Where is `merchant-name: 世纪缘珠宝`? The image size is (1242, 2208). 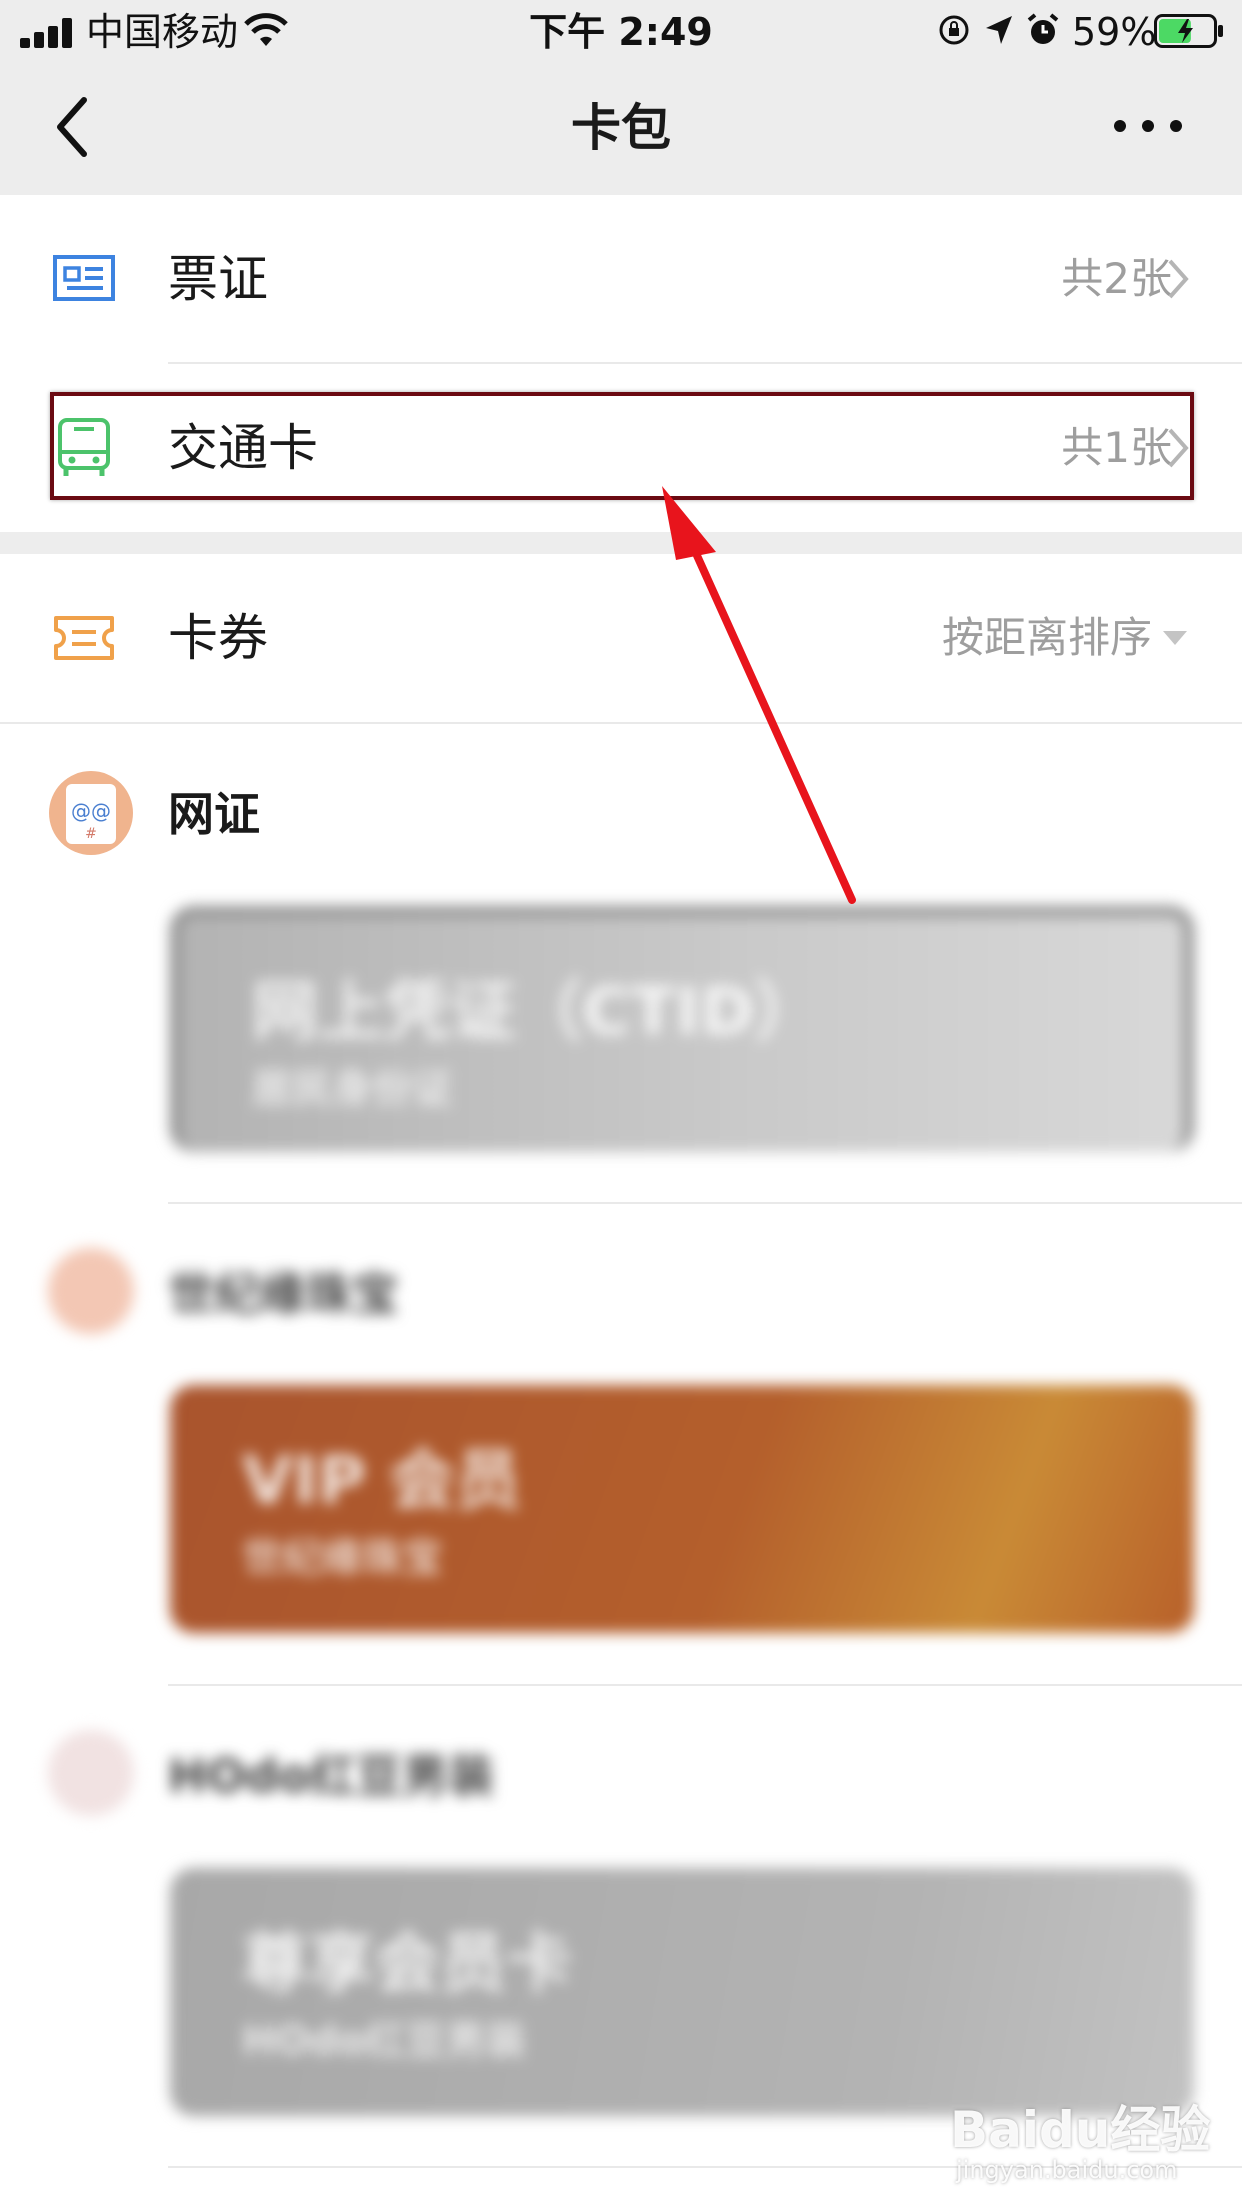 merchant-name: 世纪缘珠宝 is located at coordinates (283, 1294).